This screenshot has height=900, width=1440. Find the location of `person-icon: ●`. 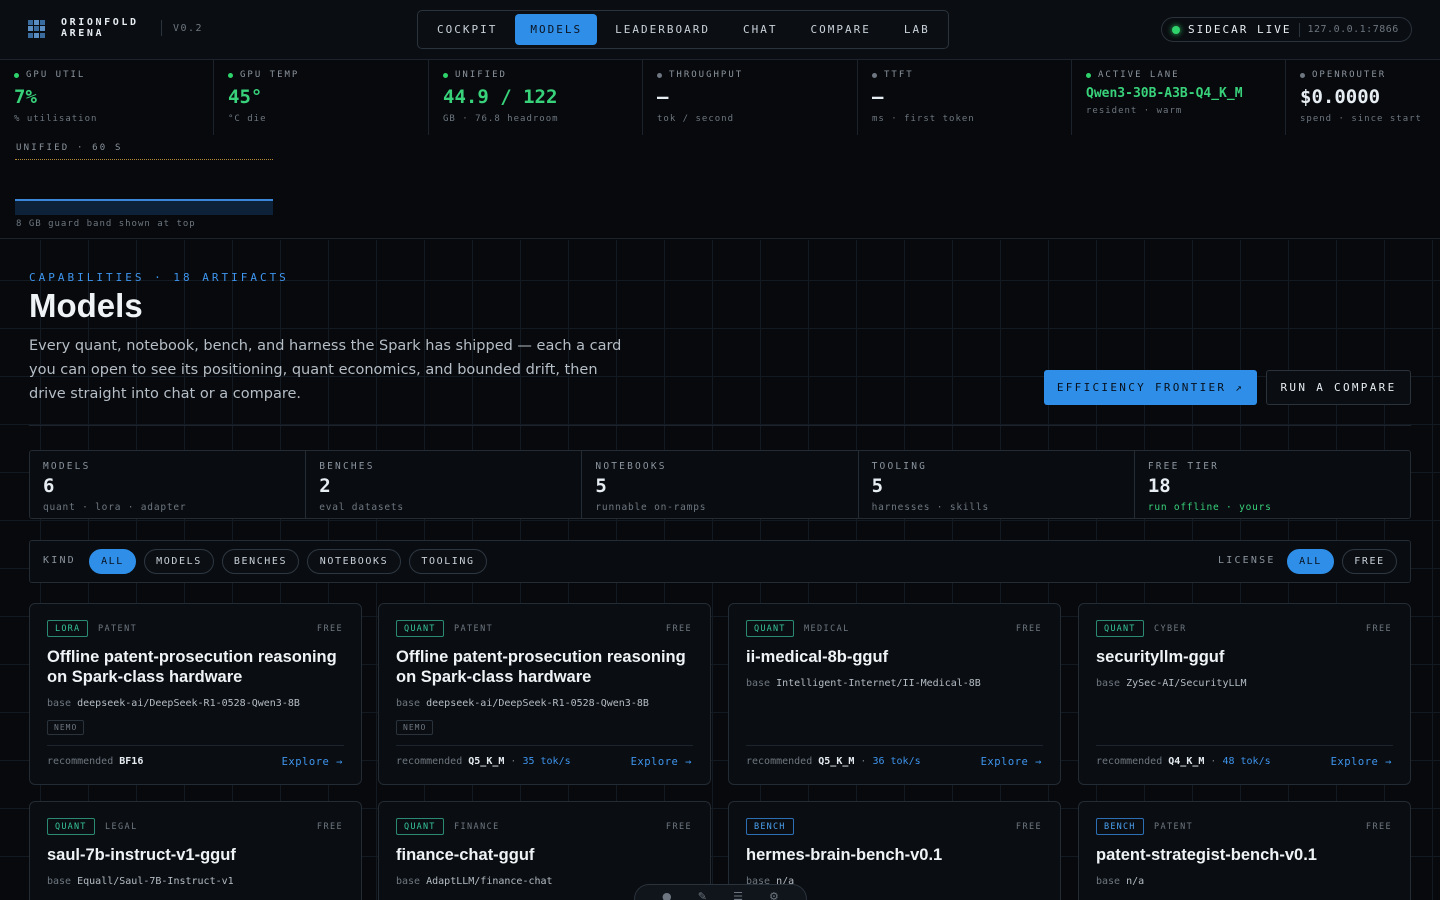

person-icon: ● is located at coordinates (667, 895).